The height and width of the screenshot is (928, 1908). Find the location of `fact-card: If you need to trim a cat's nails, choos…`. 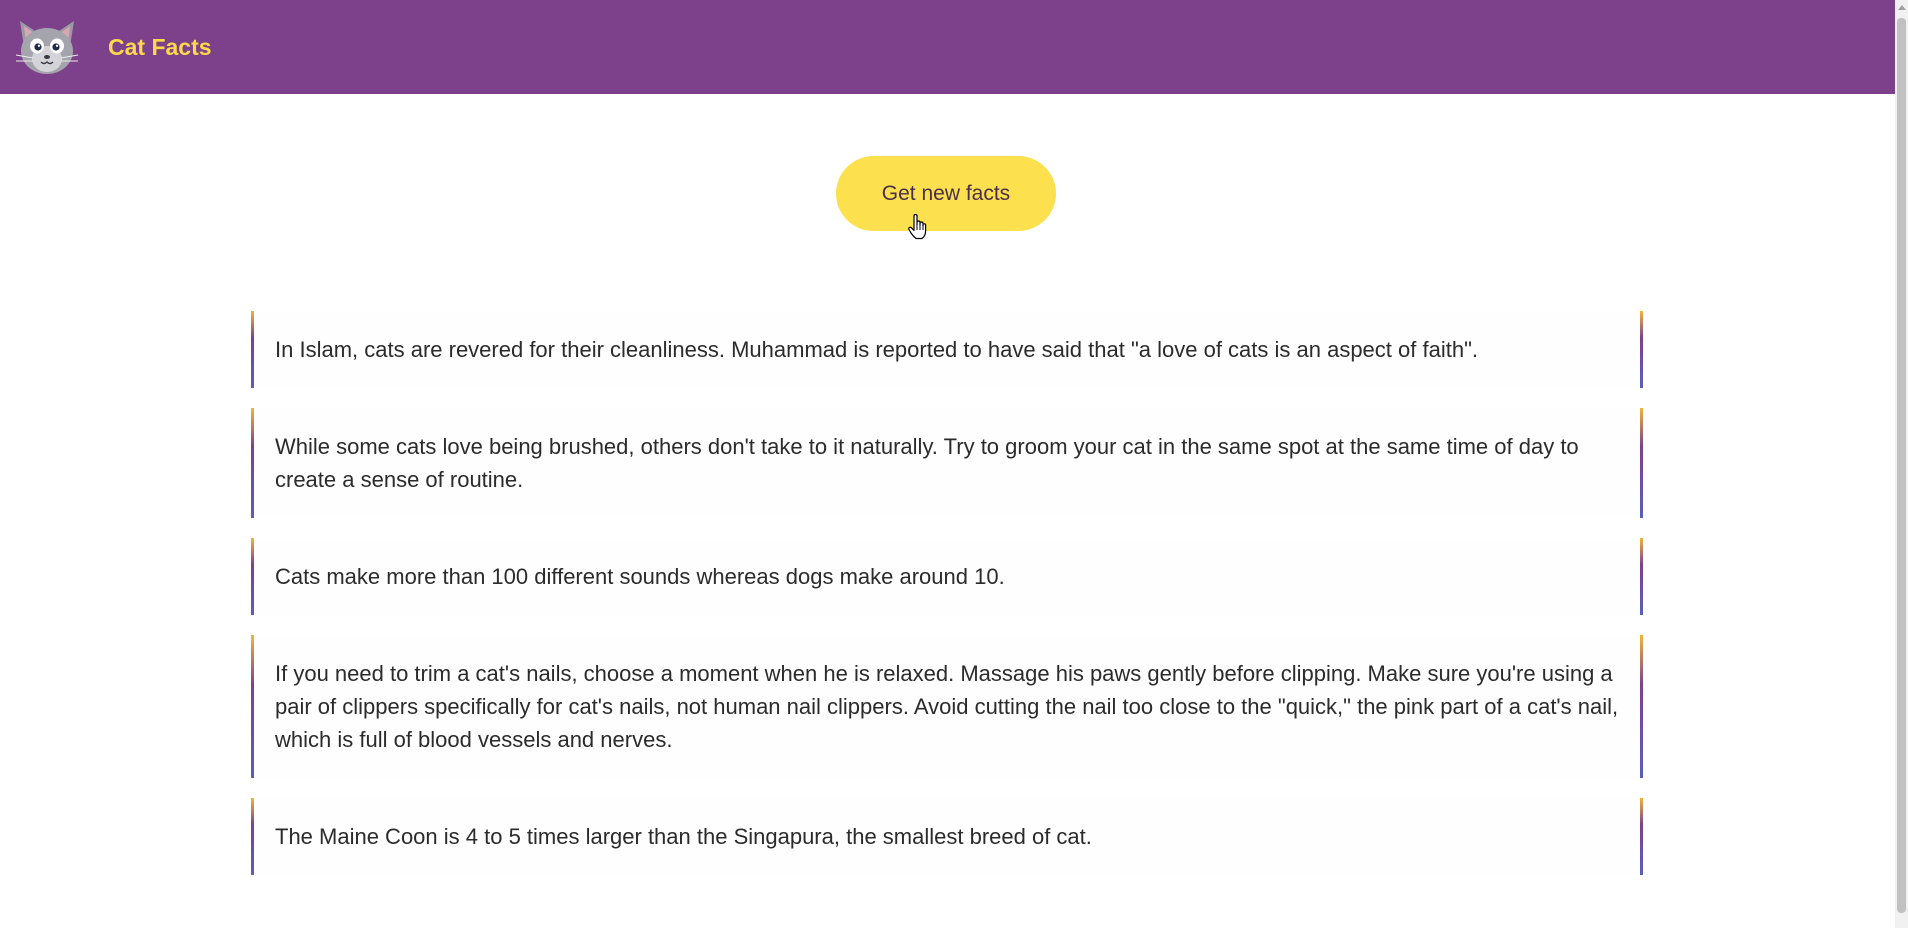

fact-card: If you need to trim a cat's nails, choos… is located at coordinates (947, 706).